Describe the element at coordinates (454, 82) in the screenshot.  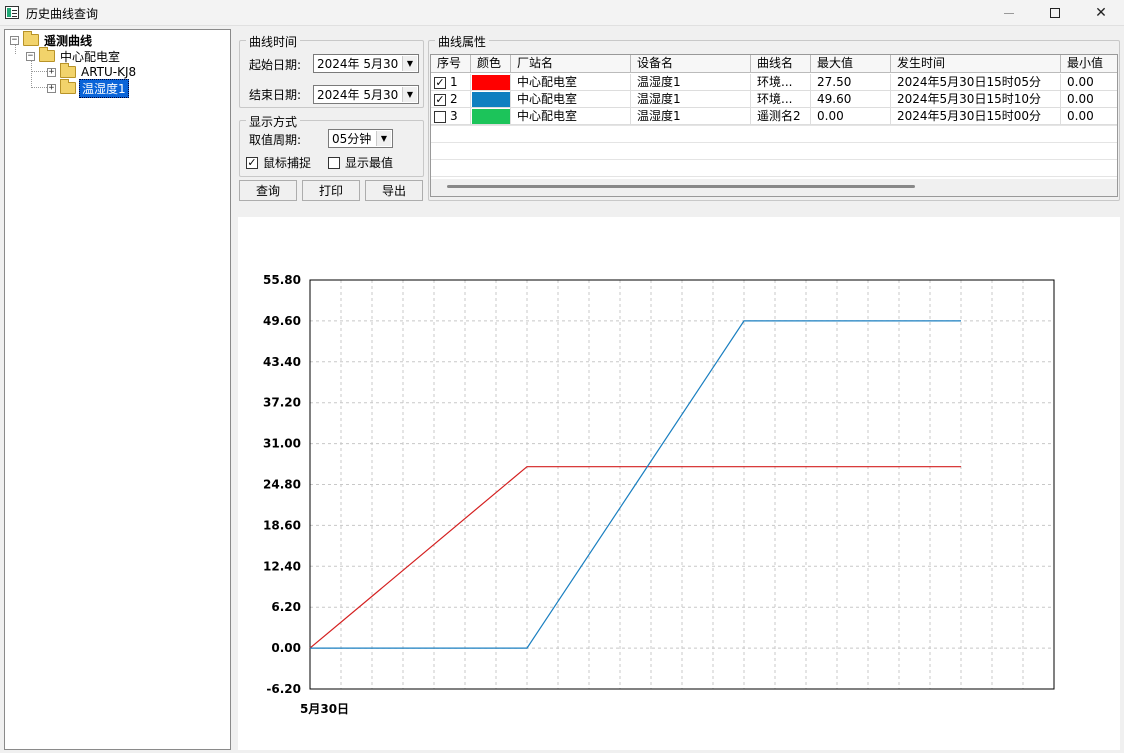
I see `row-index: 1` at that location.